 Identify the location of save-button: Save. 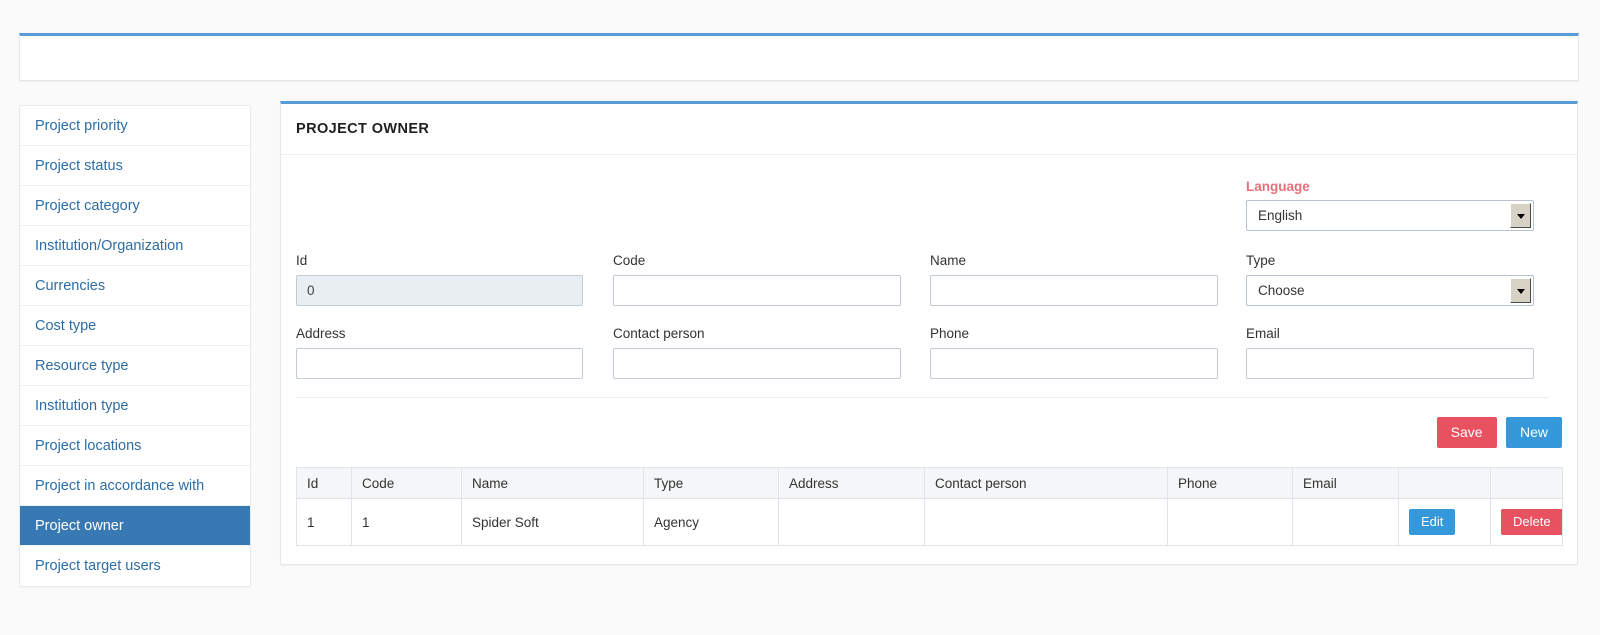
(1466, 432).